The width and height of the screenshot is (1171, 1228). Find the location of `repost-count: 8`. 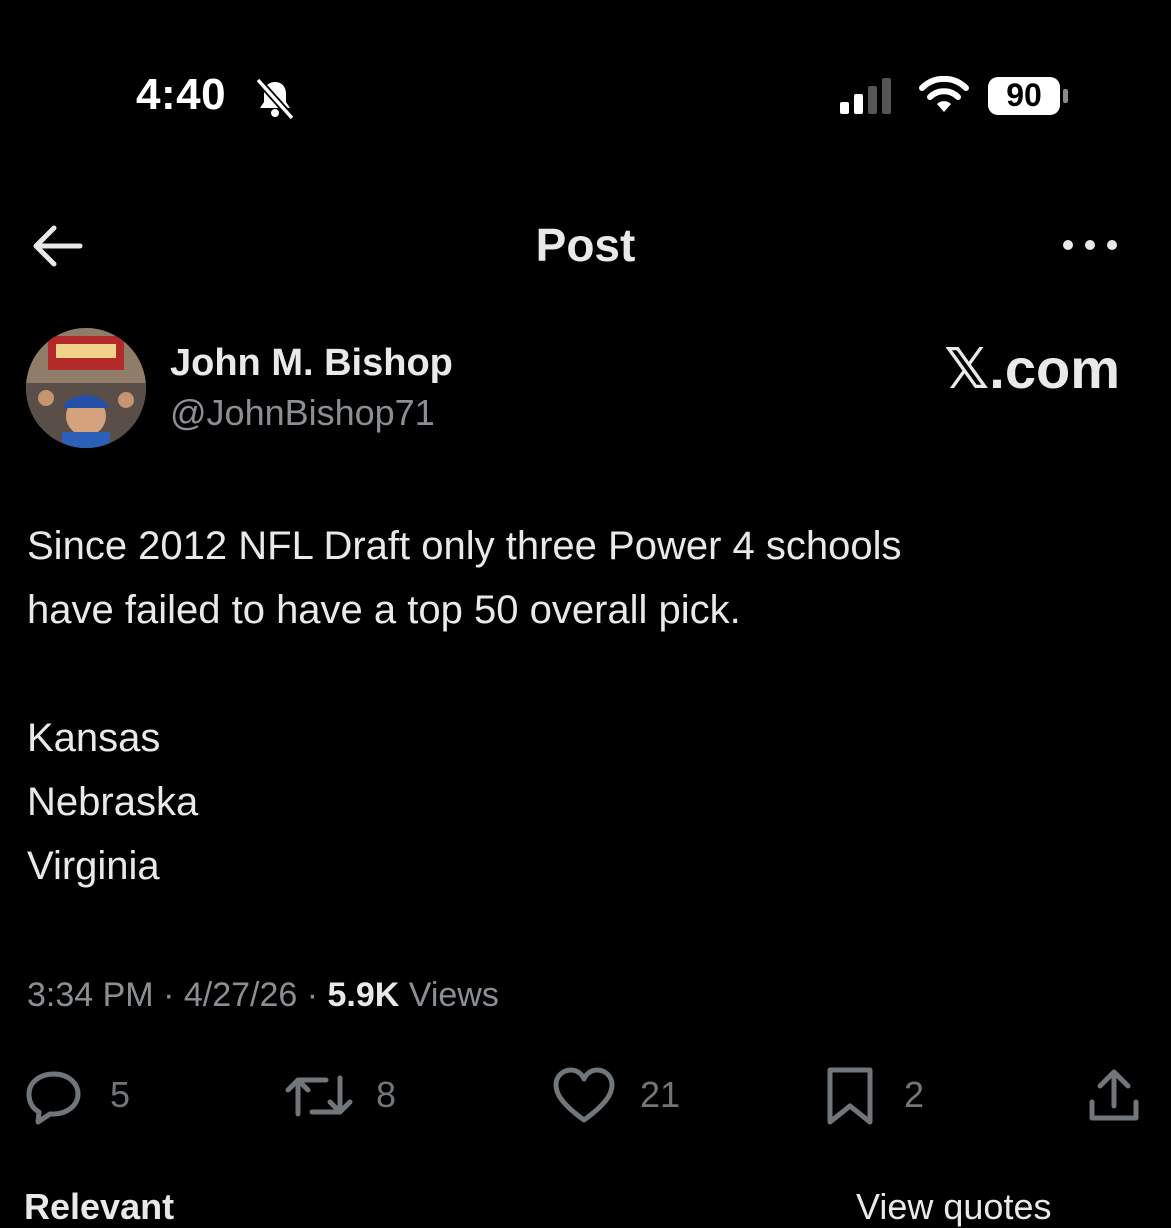

repost-count: 8 is located at coordinates (386, 1094).